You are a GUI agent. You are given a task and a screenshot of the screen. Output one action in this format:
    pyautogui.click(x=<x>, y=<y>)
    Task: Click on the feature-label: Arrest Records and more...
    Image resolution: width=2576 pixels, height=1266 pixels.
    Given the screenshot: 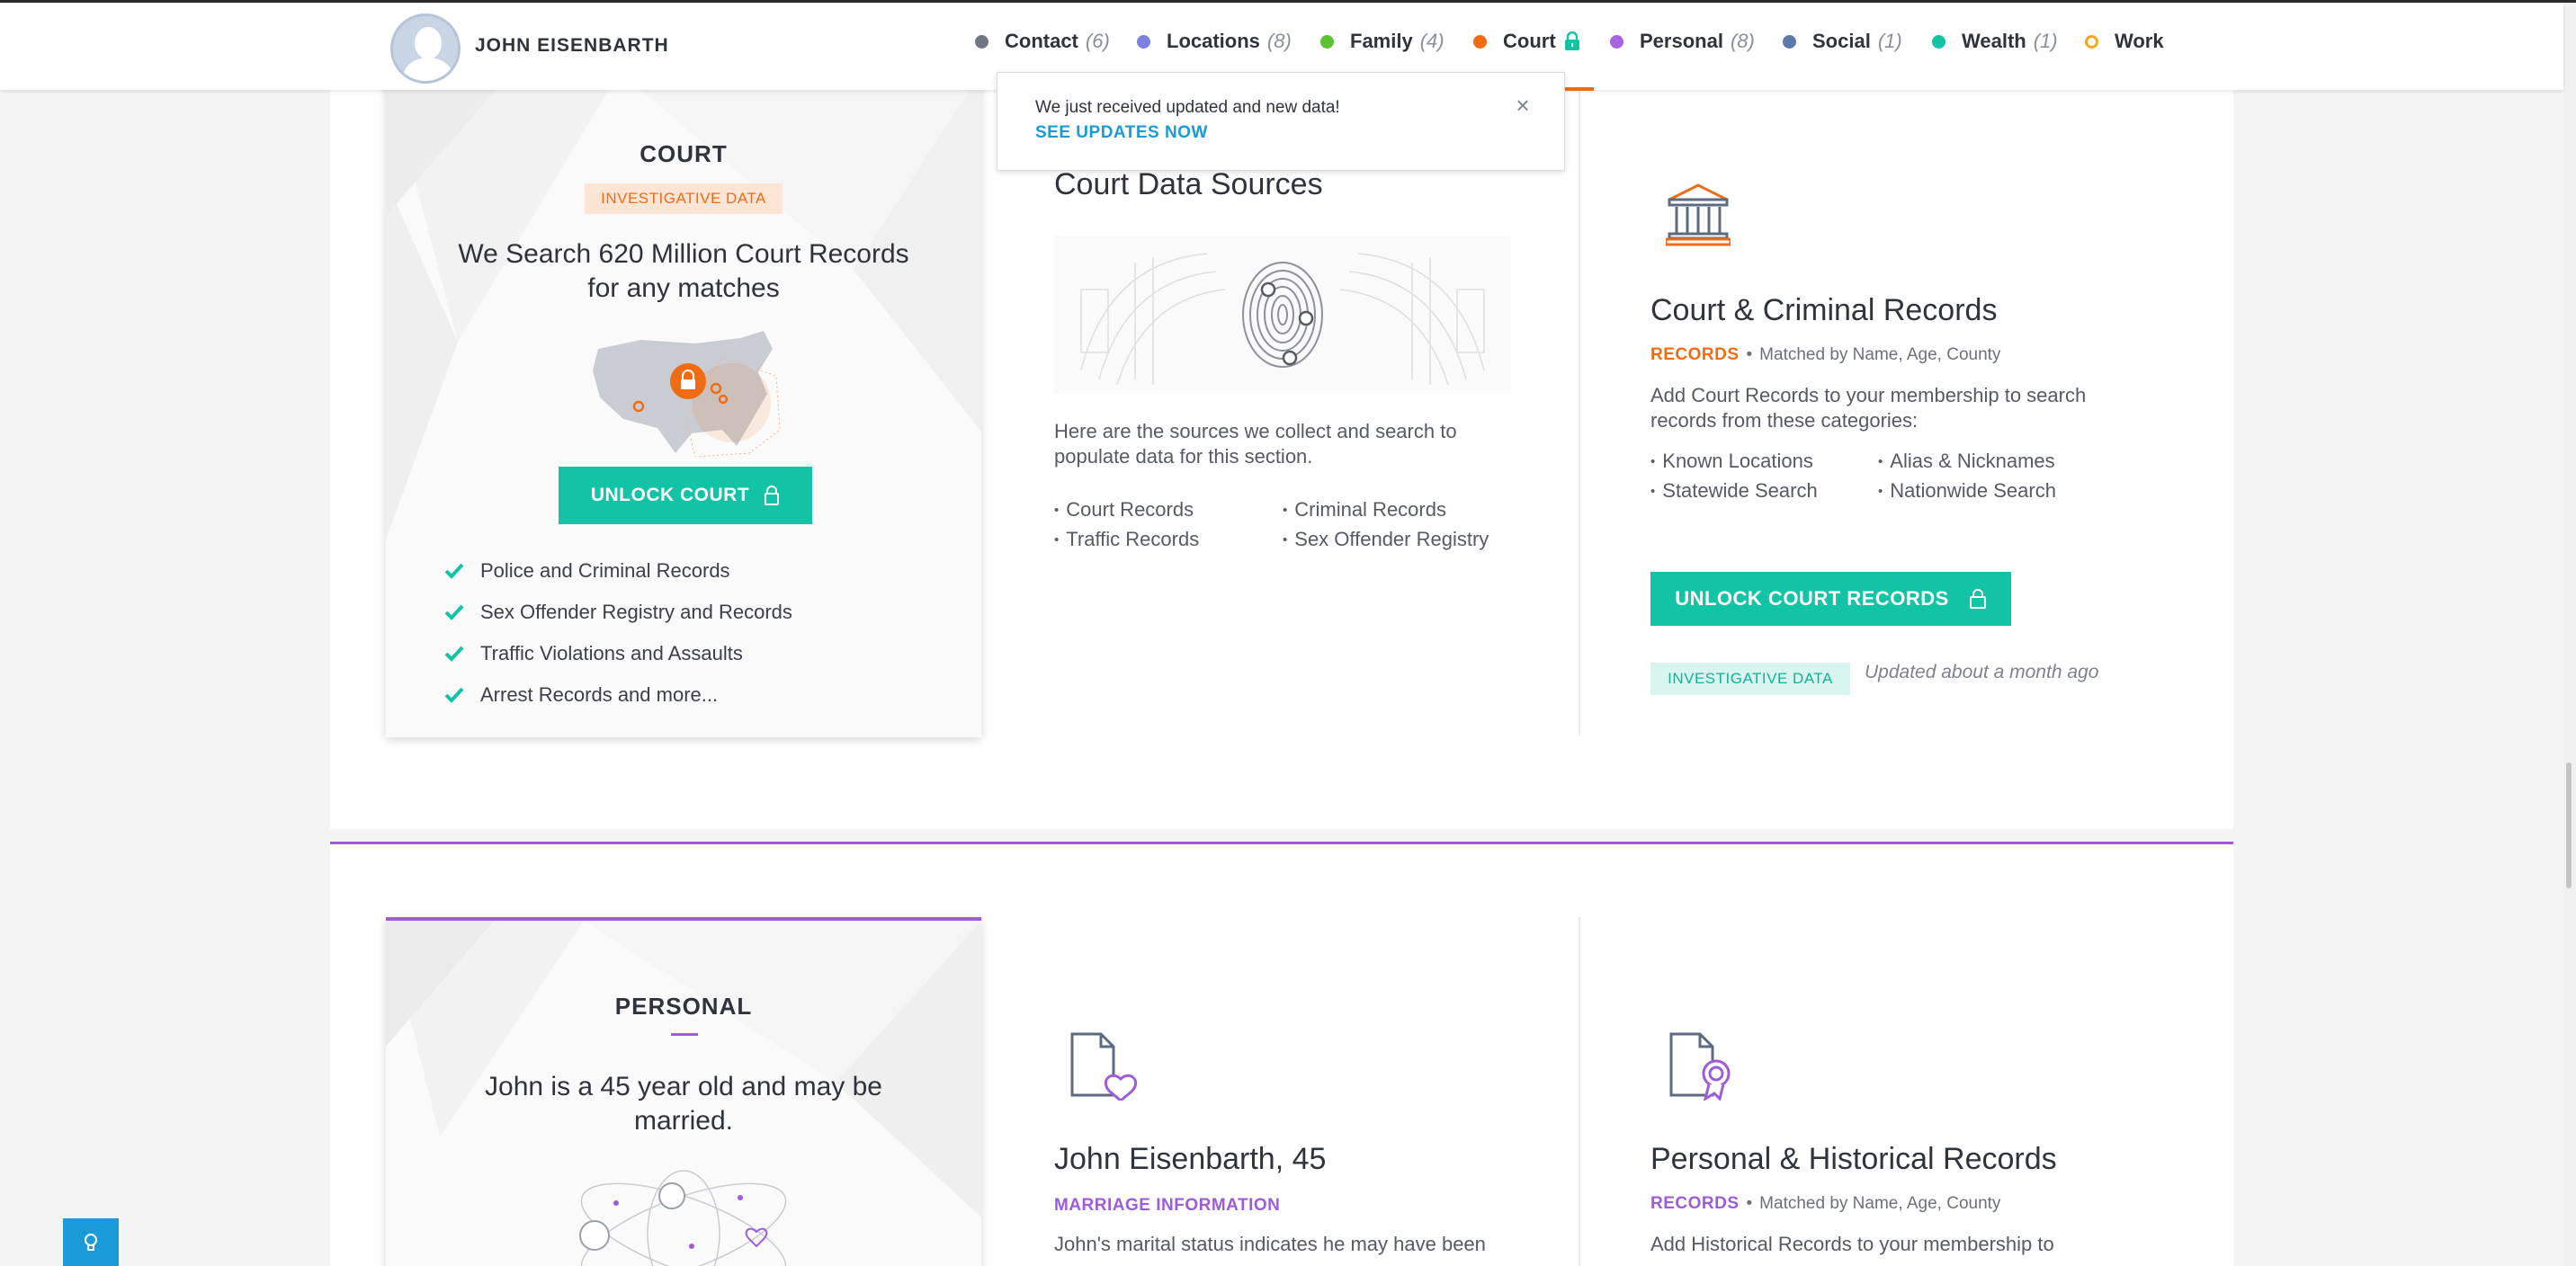 What is the action you would take?
    pyautogui.click(x=599, y=694)
    